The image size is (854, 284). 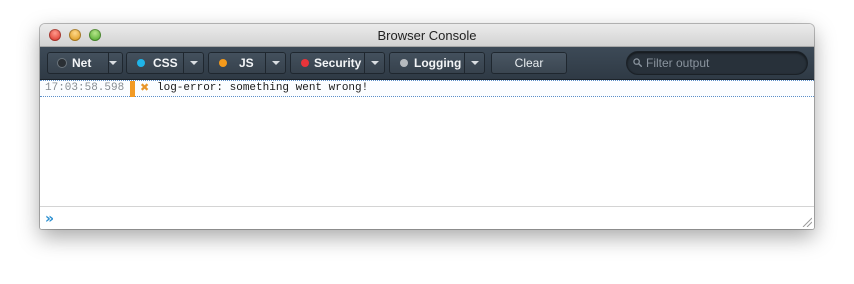 I want to click on css-filter-button: CSS, so click(x=165, y=63).